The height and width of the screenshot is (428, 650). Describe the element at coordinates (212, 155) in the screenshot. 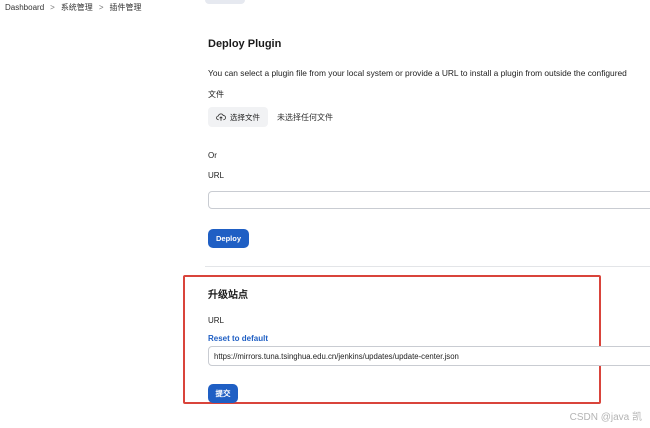

I see `or-text: Or` at that location.